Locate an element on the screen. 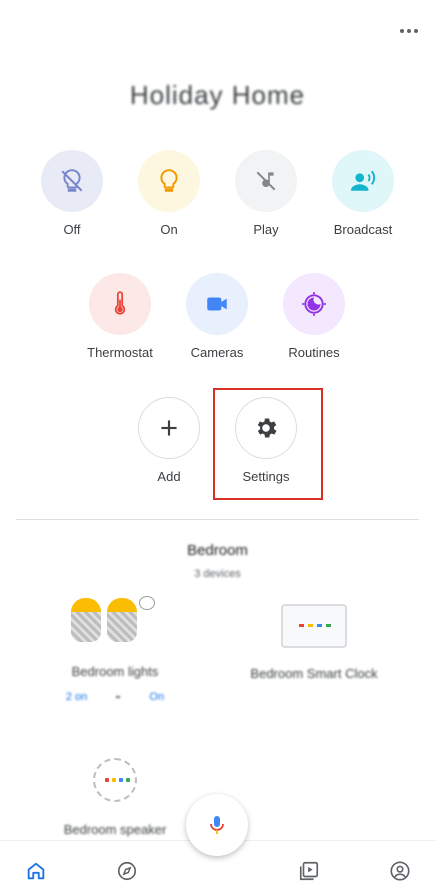 The image size is (435, 896). add-action: Add is located at coordinates (169, 440).